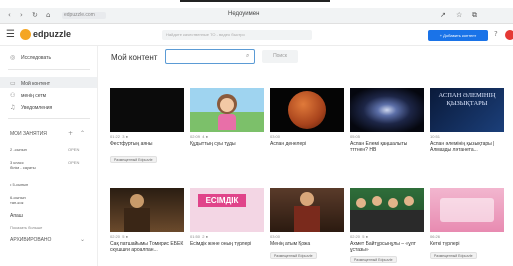 The height and width of the screenshot is (266, 513). Describe the element at coordinates (467, 99) in the screenshot. I see `thumbnail-caption: АСПАН ӘЛЕМІНІҢ ҚЫЗЫҚТАРЫ` at that location.